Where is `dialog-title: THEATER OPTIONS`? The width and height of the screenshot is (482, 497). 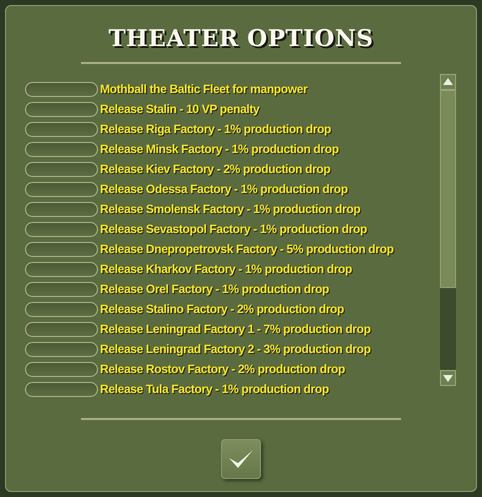 dialog-title: THEATER OPTIONS is located at coordinates (241, 39).